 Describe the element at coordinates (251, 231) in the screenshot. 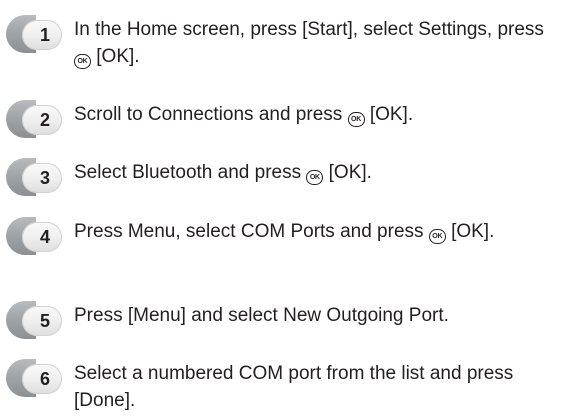

I see `step-text-before: Press Menu, select COM Ports and press` at that location.